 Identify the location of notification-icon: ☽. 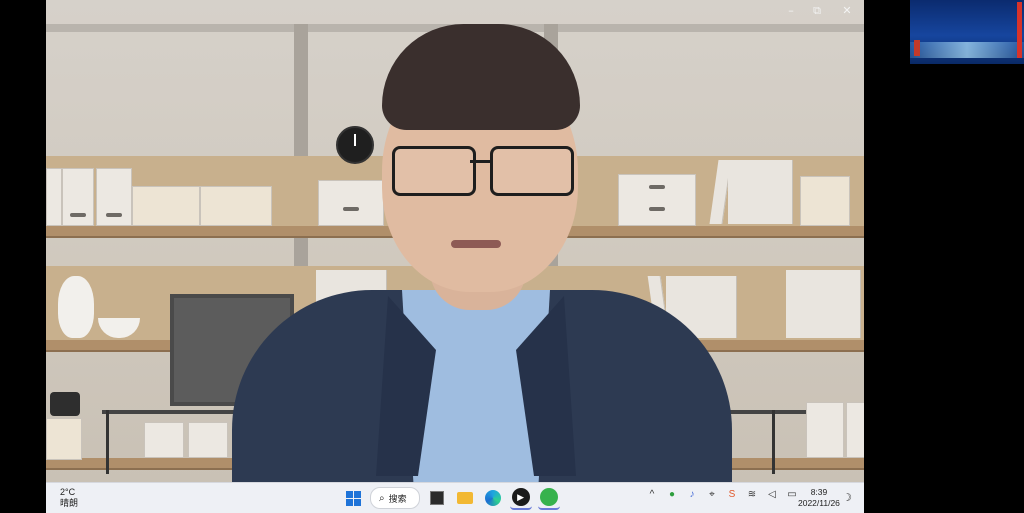
(847, 497).